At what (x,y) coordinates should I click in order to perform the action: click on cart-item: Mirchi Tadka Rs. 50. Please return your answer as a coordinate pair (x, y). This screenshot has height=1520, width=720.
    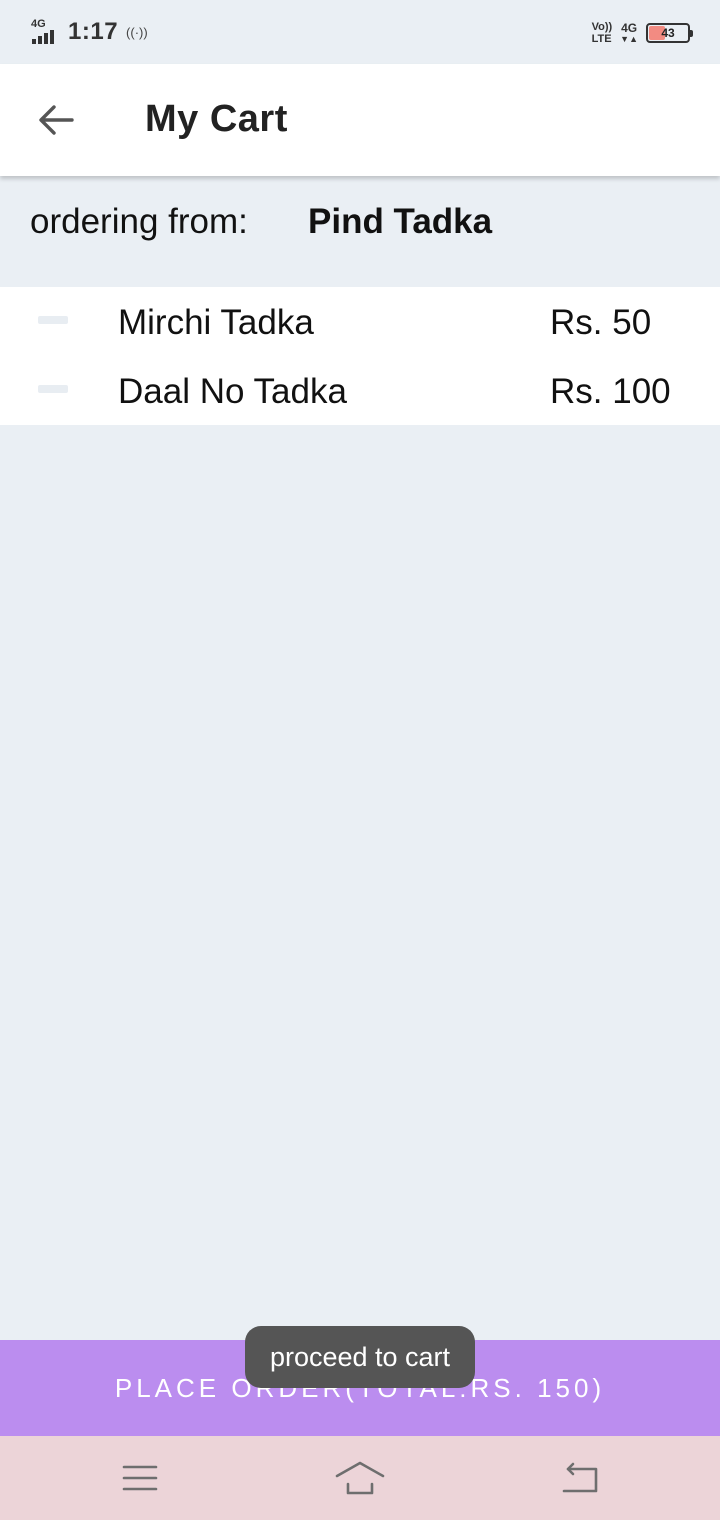
    Looking at the image, I should click on (360, 321).